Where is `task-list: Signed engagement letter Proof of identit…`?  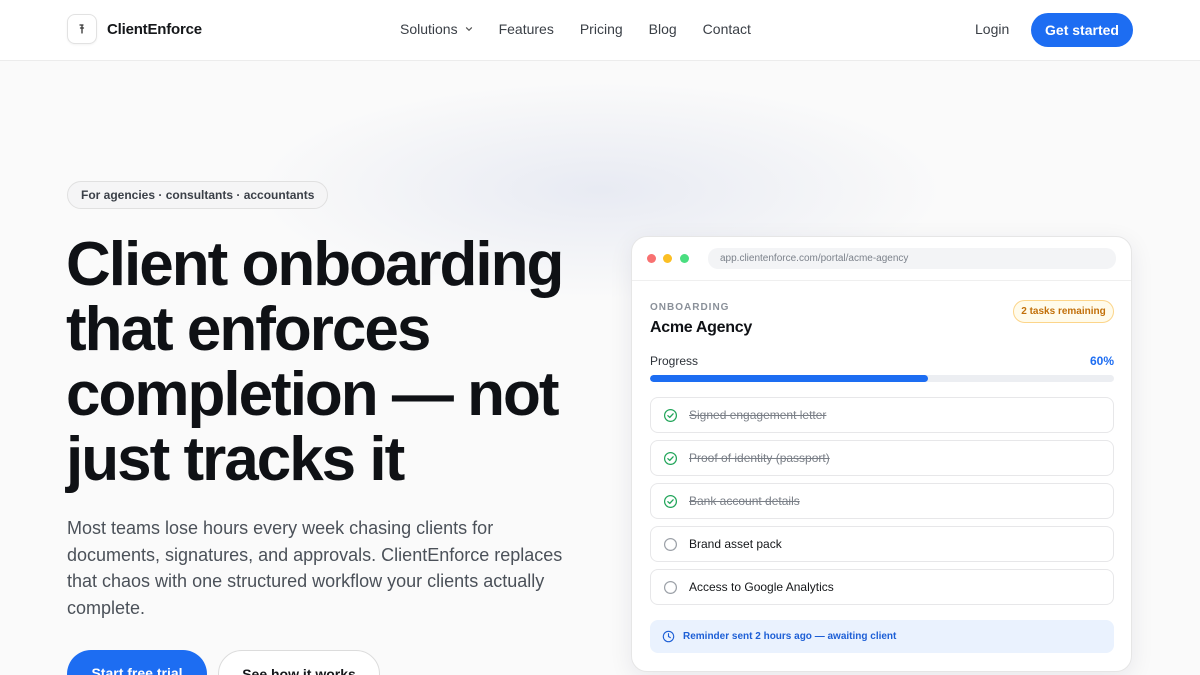 task-list: Signed engagement letter Proof of identit… is located at coordinates (882, 504).